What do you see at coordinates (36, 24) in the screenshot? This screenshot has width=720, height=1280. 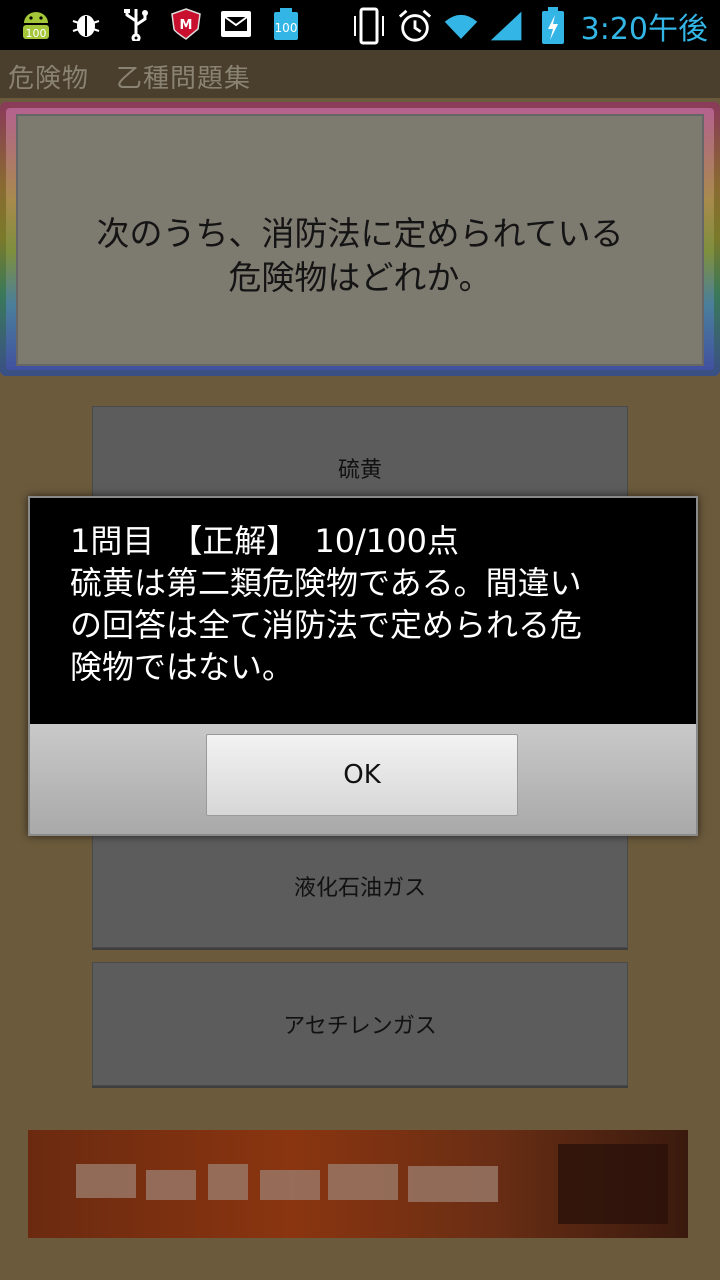 I see `android-icon: 100` at bounding box center [36, 24].